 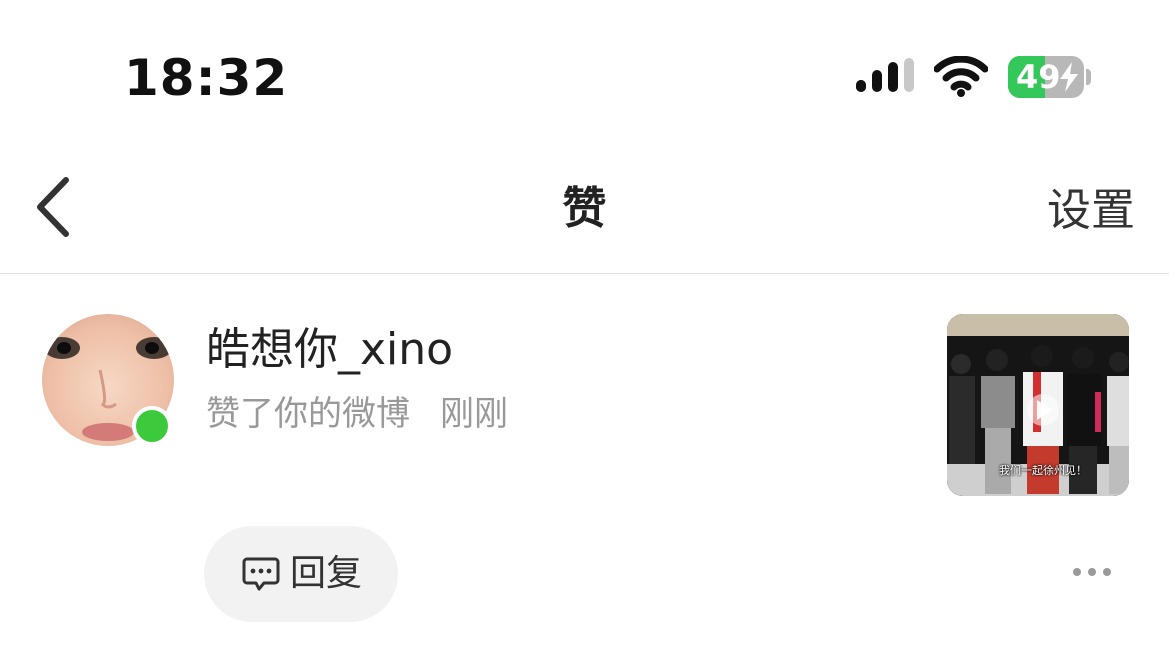 What do you see at coordinates (1088, 77) in the screenshot?
I see `battery-cap` at bounding box center [1088, 77].